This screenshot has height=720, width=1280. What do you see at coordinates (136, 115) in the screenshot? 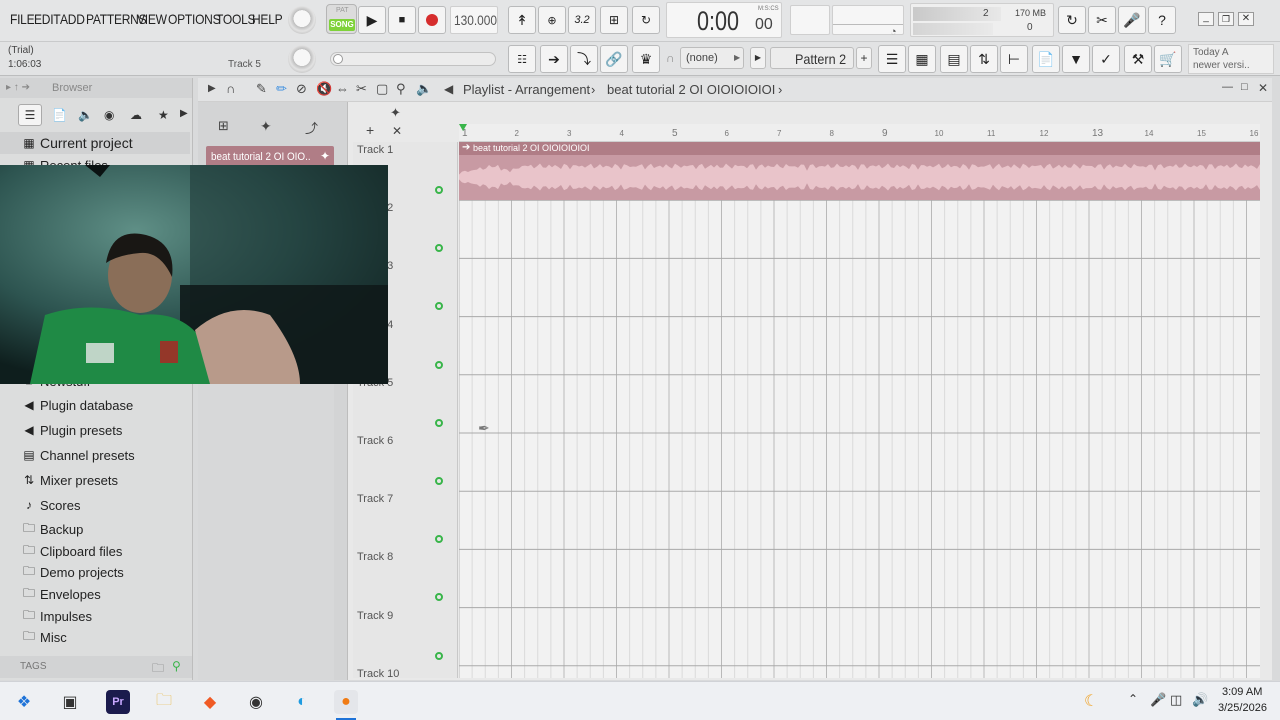
I see `browser-cloud-icon: ☁` at bounding box center [136, 115].